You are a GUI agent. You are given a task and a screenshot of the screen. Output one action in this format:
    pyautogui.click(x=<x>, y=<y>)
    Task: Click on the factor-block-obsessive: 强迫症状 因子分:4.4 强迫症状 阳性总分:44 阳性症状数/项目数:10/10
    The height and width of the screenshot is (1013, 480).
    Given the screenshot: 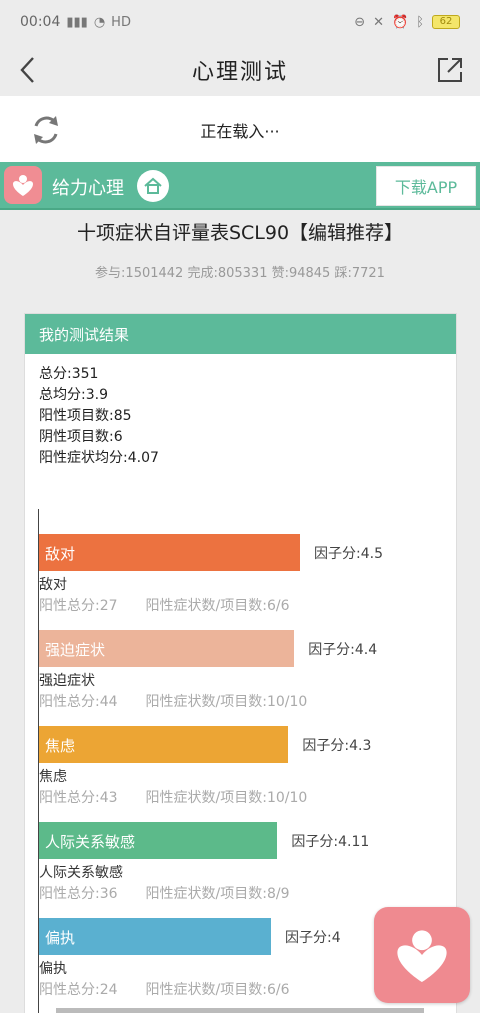 What is the action you would take?
    pyautogui.click(x=249, y=671)
    